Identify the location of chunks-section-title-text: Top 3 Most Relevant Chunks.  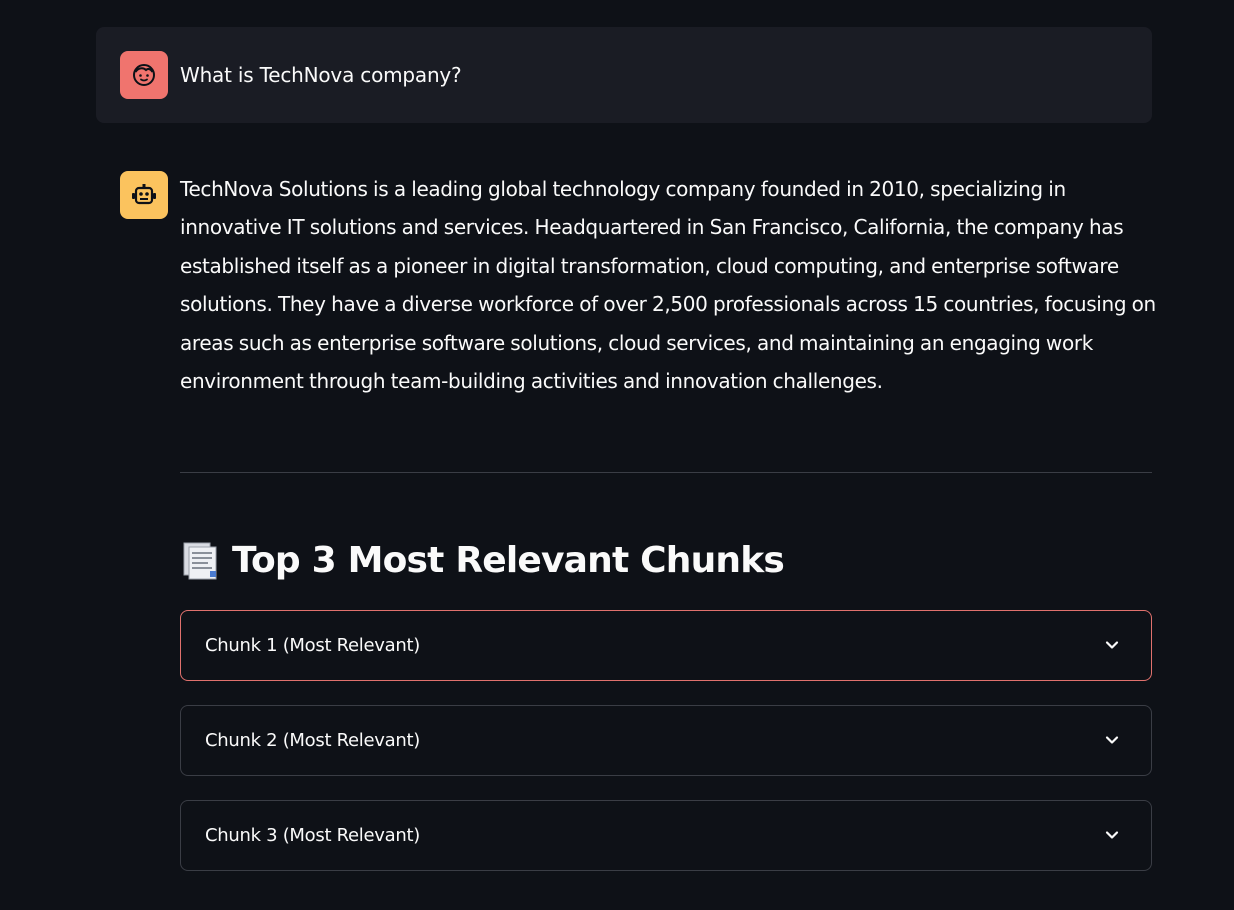
(508, 560).